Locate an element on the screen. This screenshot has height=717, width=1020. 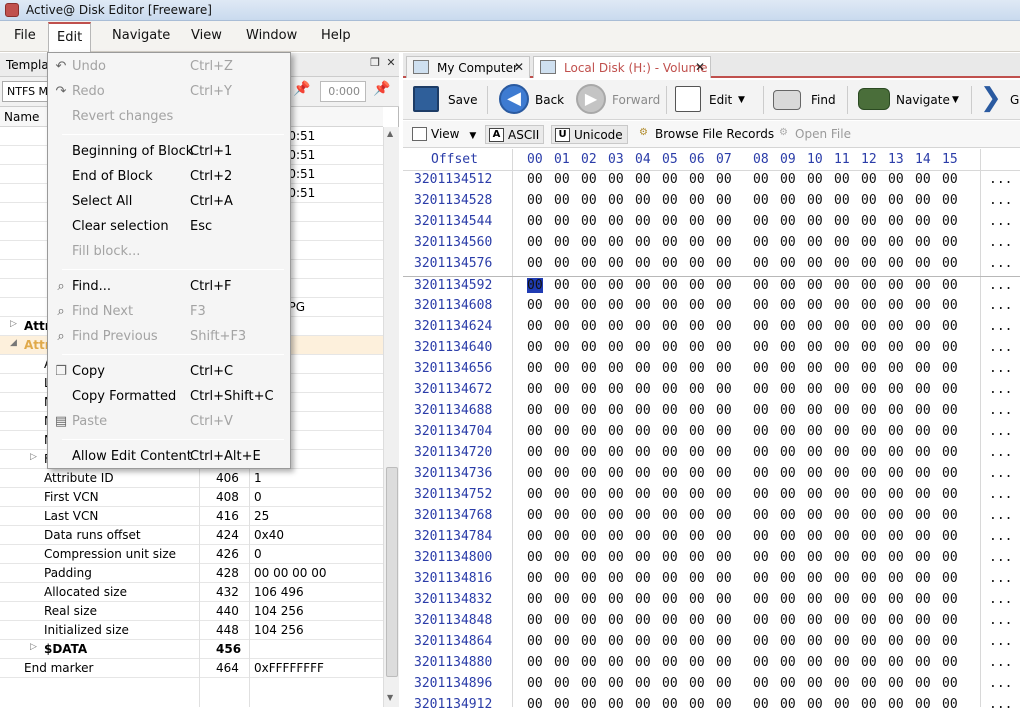
column-name: Name is located at coordinates (21, 117).